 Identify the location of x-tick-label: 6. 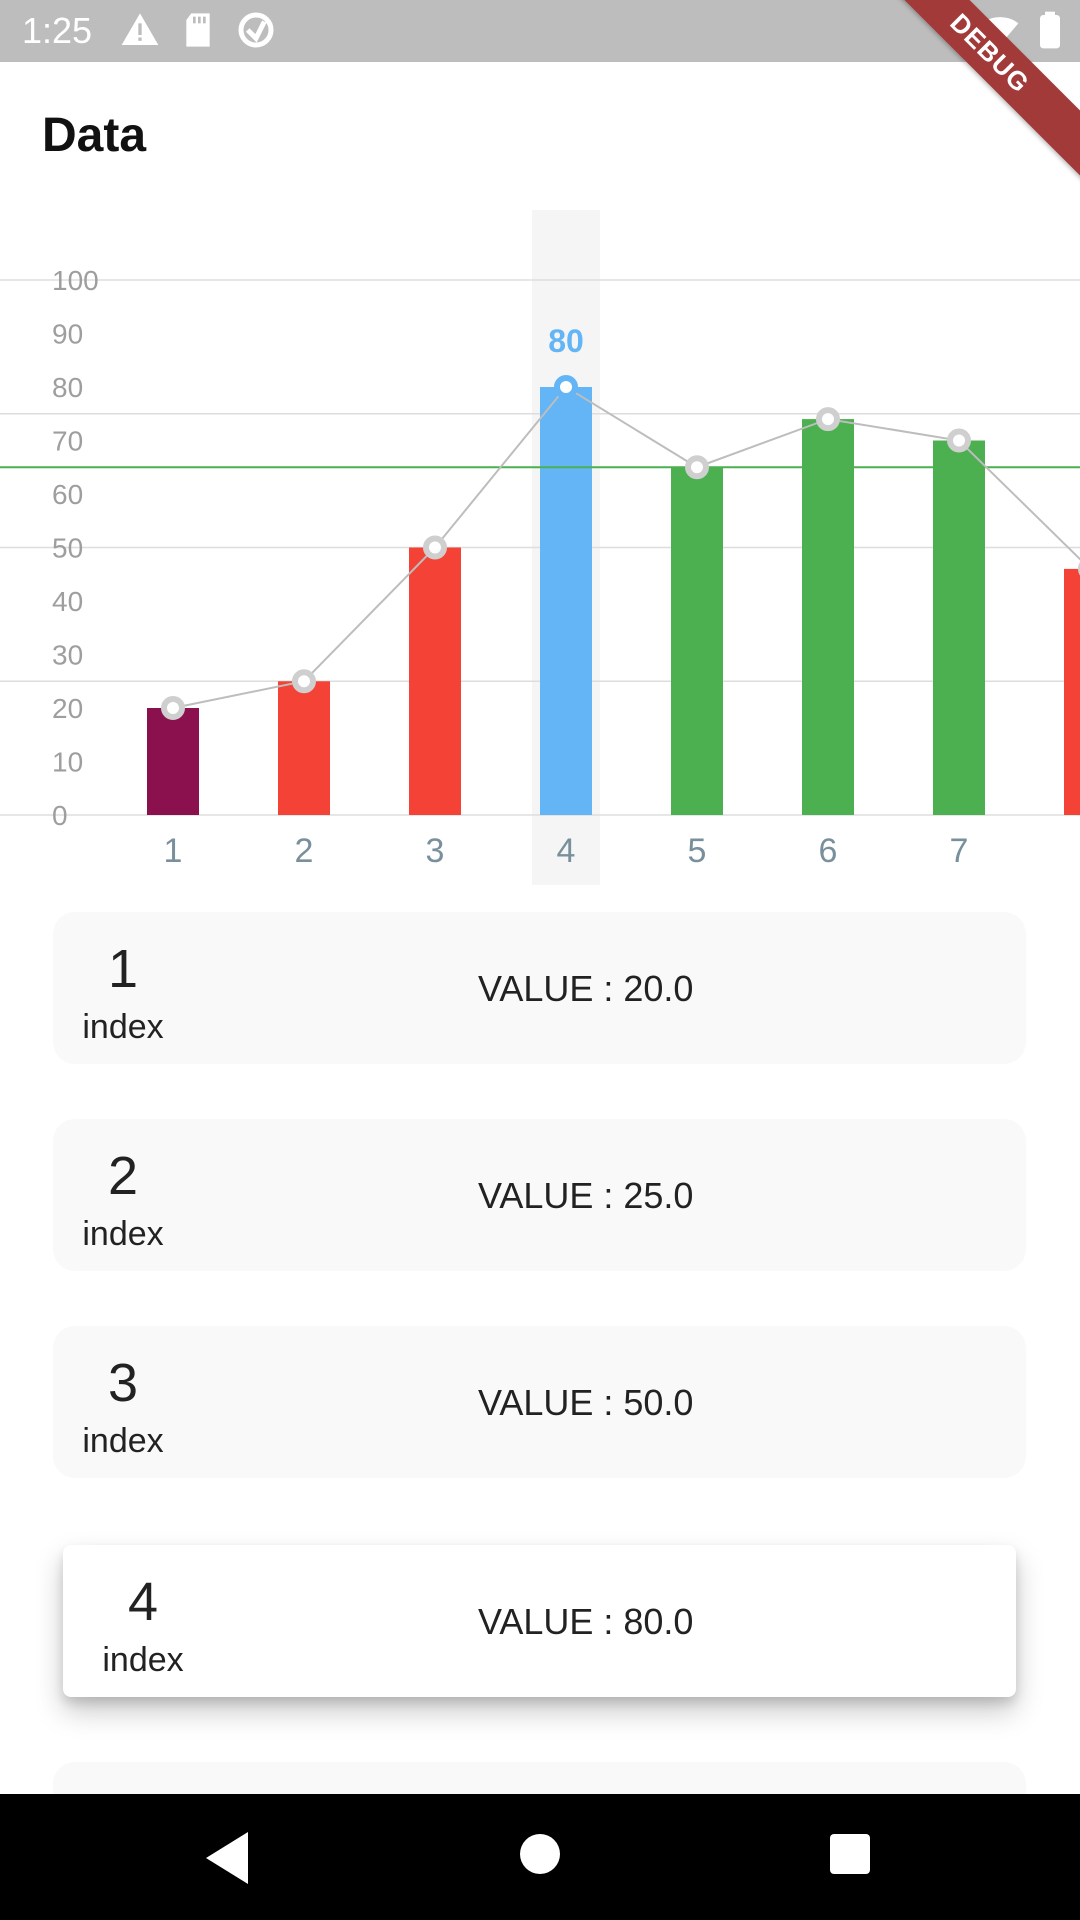
(828, 851).